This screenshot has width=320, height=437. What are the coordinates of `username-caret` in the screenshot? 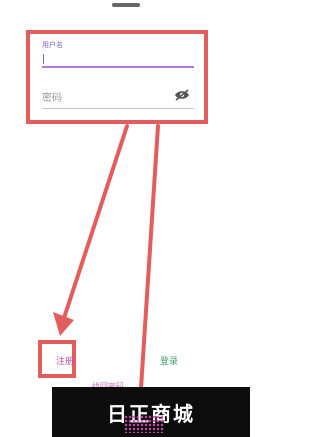 It's located at (43, 59).